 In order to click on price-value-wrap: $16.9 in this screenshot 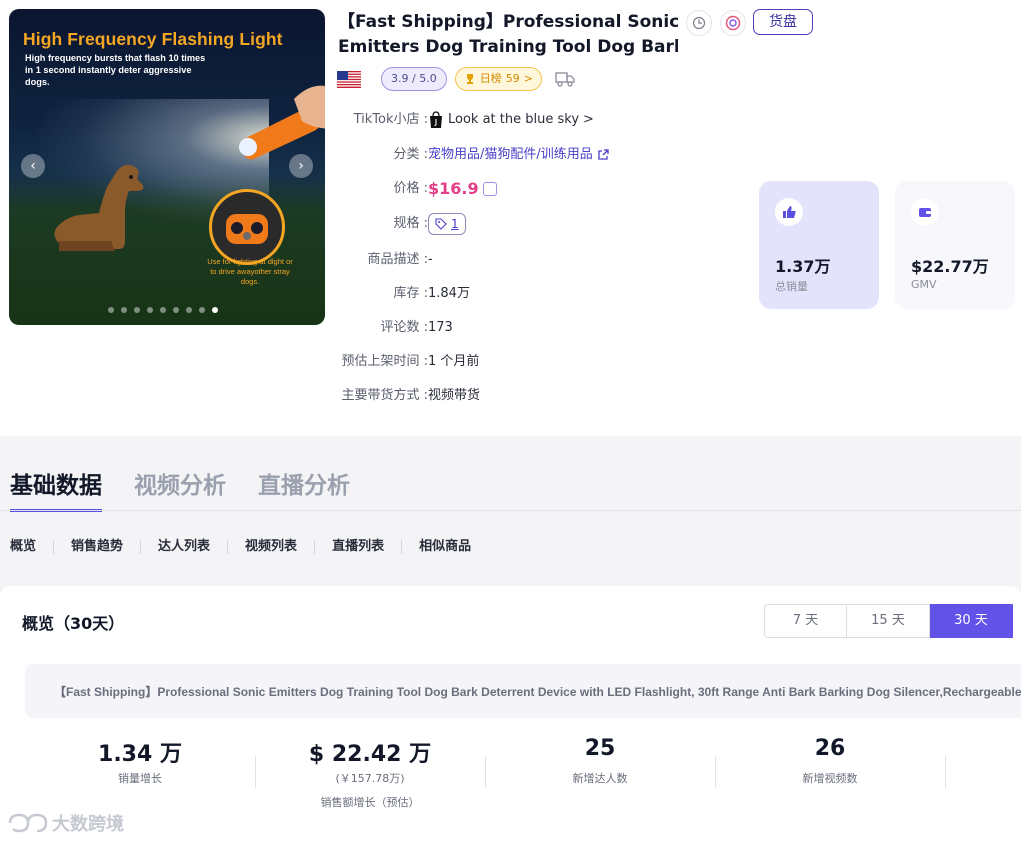, I will do `click(462, 189)`.